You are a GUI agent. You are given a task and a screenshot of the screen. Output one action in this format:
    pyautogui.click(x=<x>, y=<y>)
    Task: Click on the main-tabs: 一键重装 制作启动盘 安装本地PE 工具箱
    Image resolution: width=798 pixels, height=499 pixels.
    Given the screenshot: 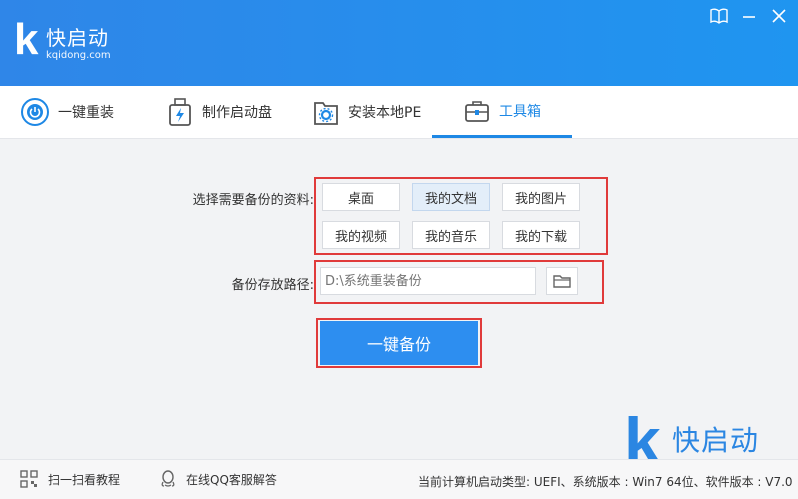 What is the action you would take?
    pyautogui.click(x=399, y=112)
    